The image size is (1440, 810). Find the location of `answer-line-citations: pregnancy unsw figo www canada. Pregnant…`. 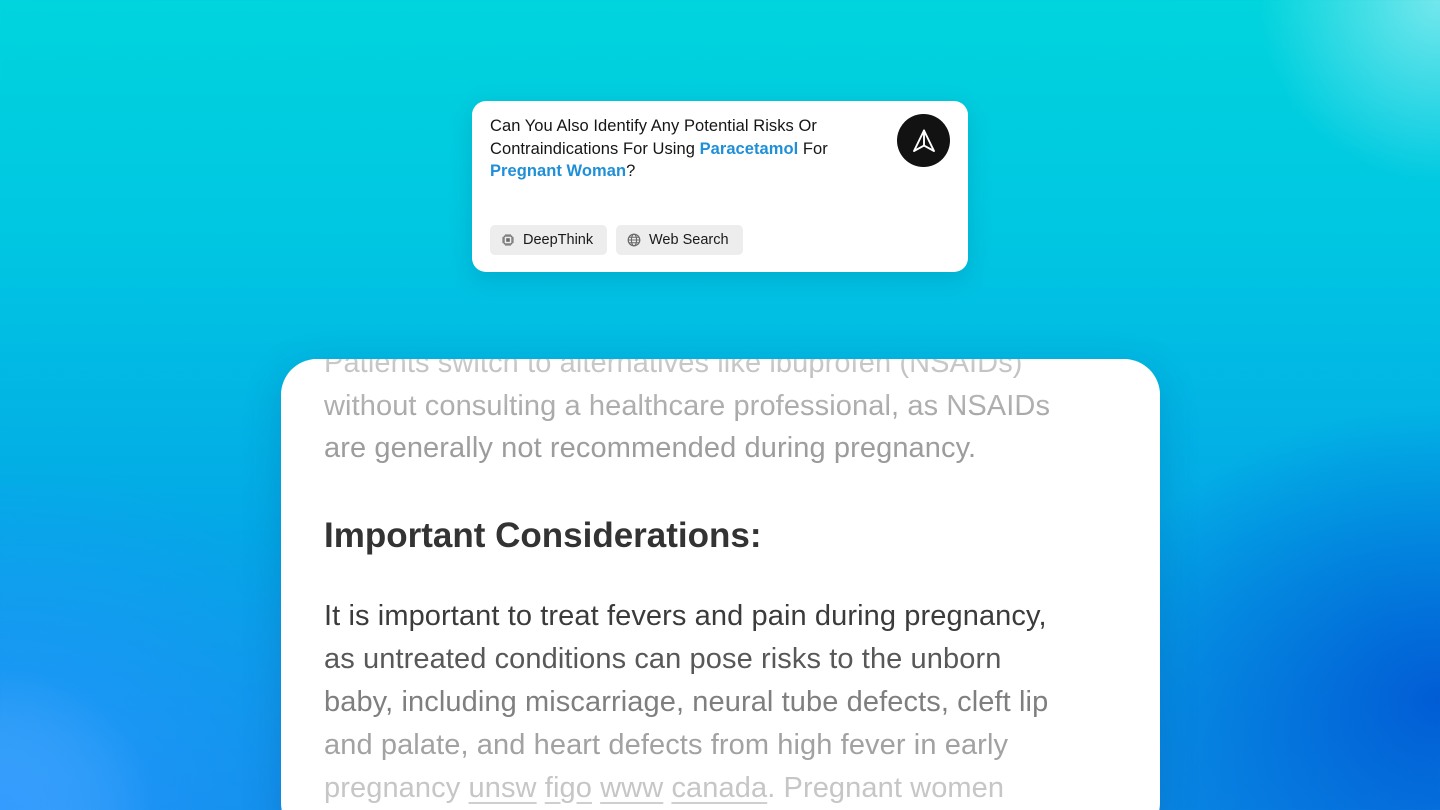

answer-line-citations: pregnancy unsw figo www canada. Pregnant… is located at coordinates (724, 788).